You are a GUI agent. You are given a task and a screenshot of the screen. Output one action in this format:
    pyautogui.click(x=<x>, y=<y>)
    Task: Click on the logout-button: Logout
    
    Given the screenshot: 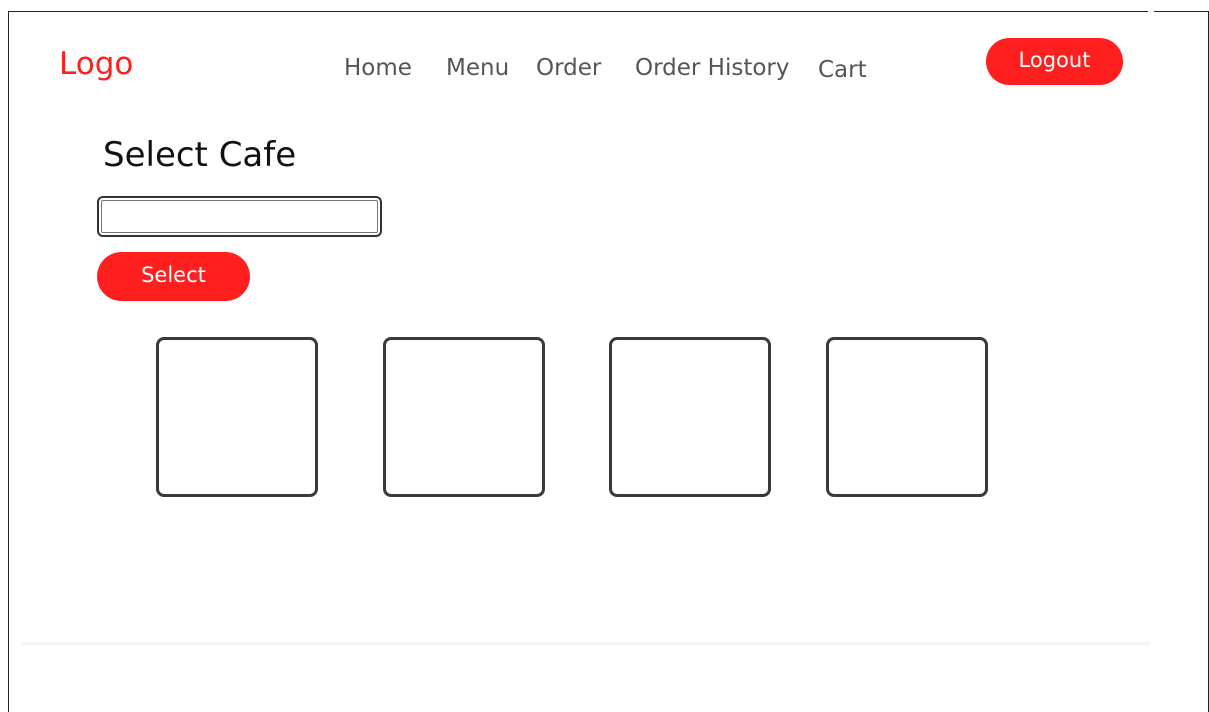 What is the action you would take?
    pyautogui.click(x=1054, y=61)
    